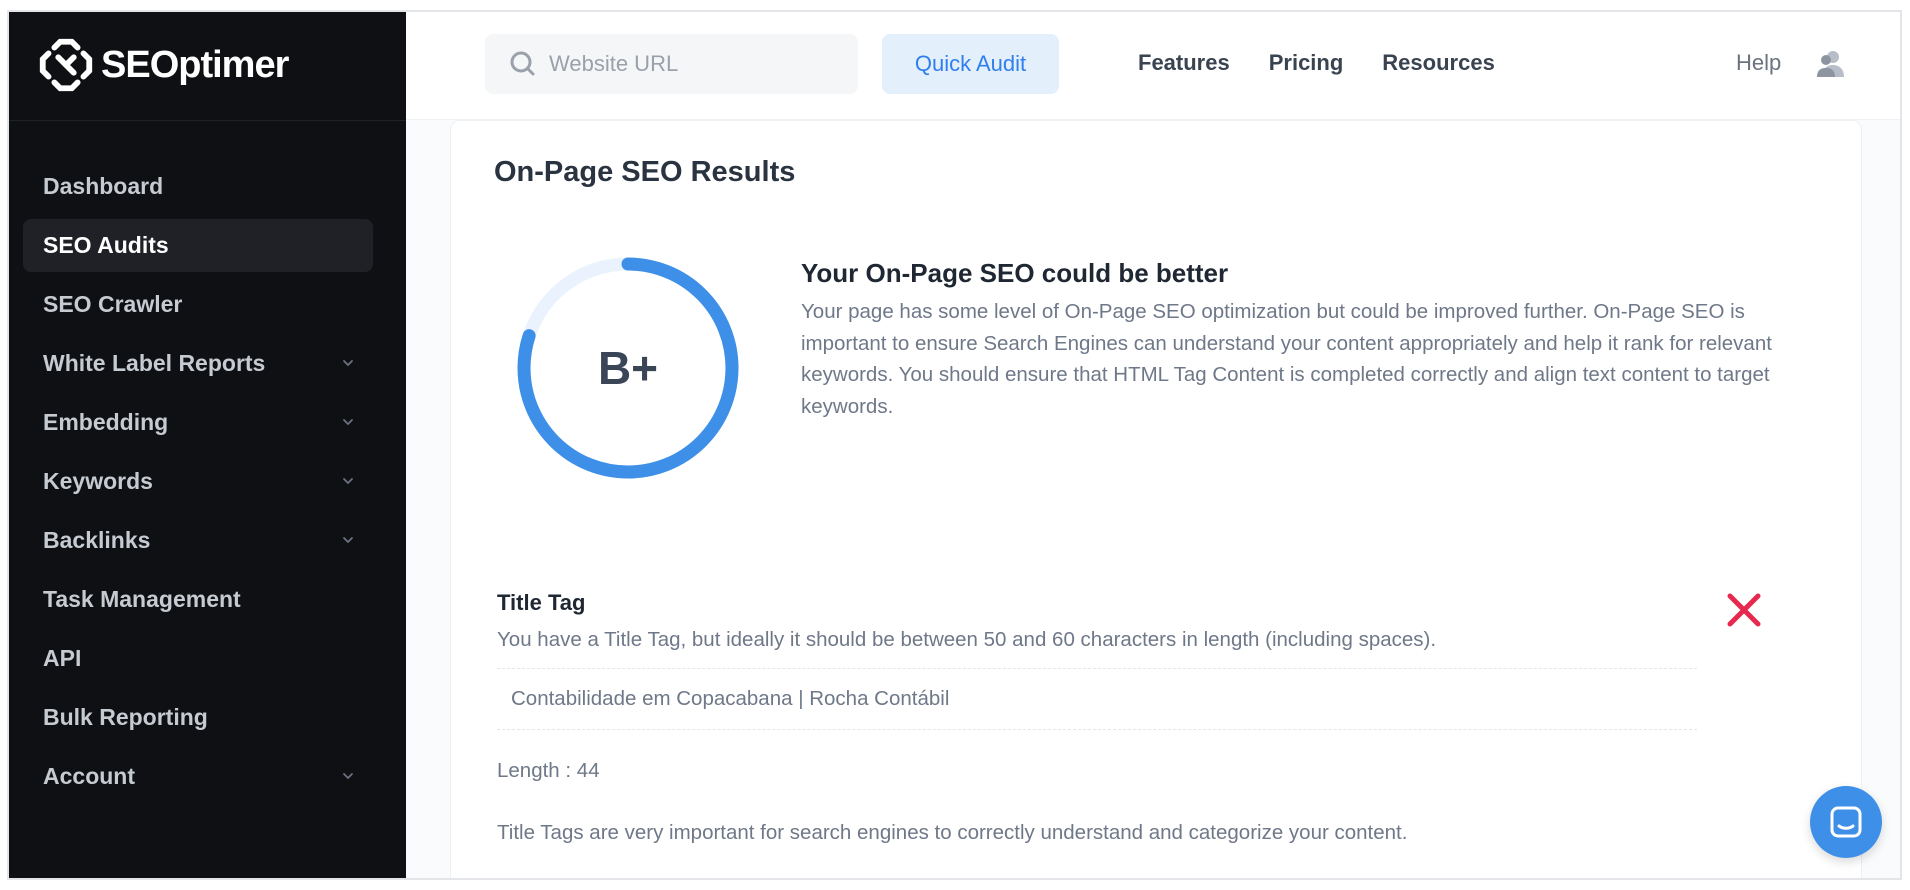  What do you see at coordinates (154, 363) in the screenshot?
I see `sidebar-item-label: White Label Reports` at bounding box center [154, 363].